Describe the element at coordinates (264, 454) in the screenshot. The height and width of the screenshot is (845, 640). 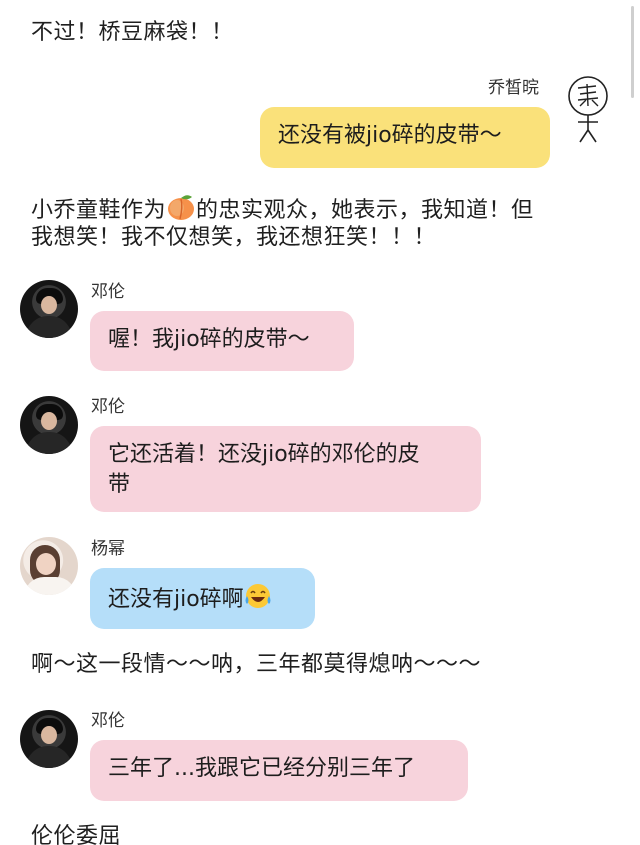
I see `message-text-line: 它还活着！还没jio碎的邓伦的皮` at that location.